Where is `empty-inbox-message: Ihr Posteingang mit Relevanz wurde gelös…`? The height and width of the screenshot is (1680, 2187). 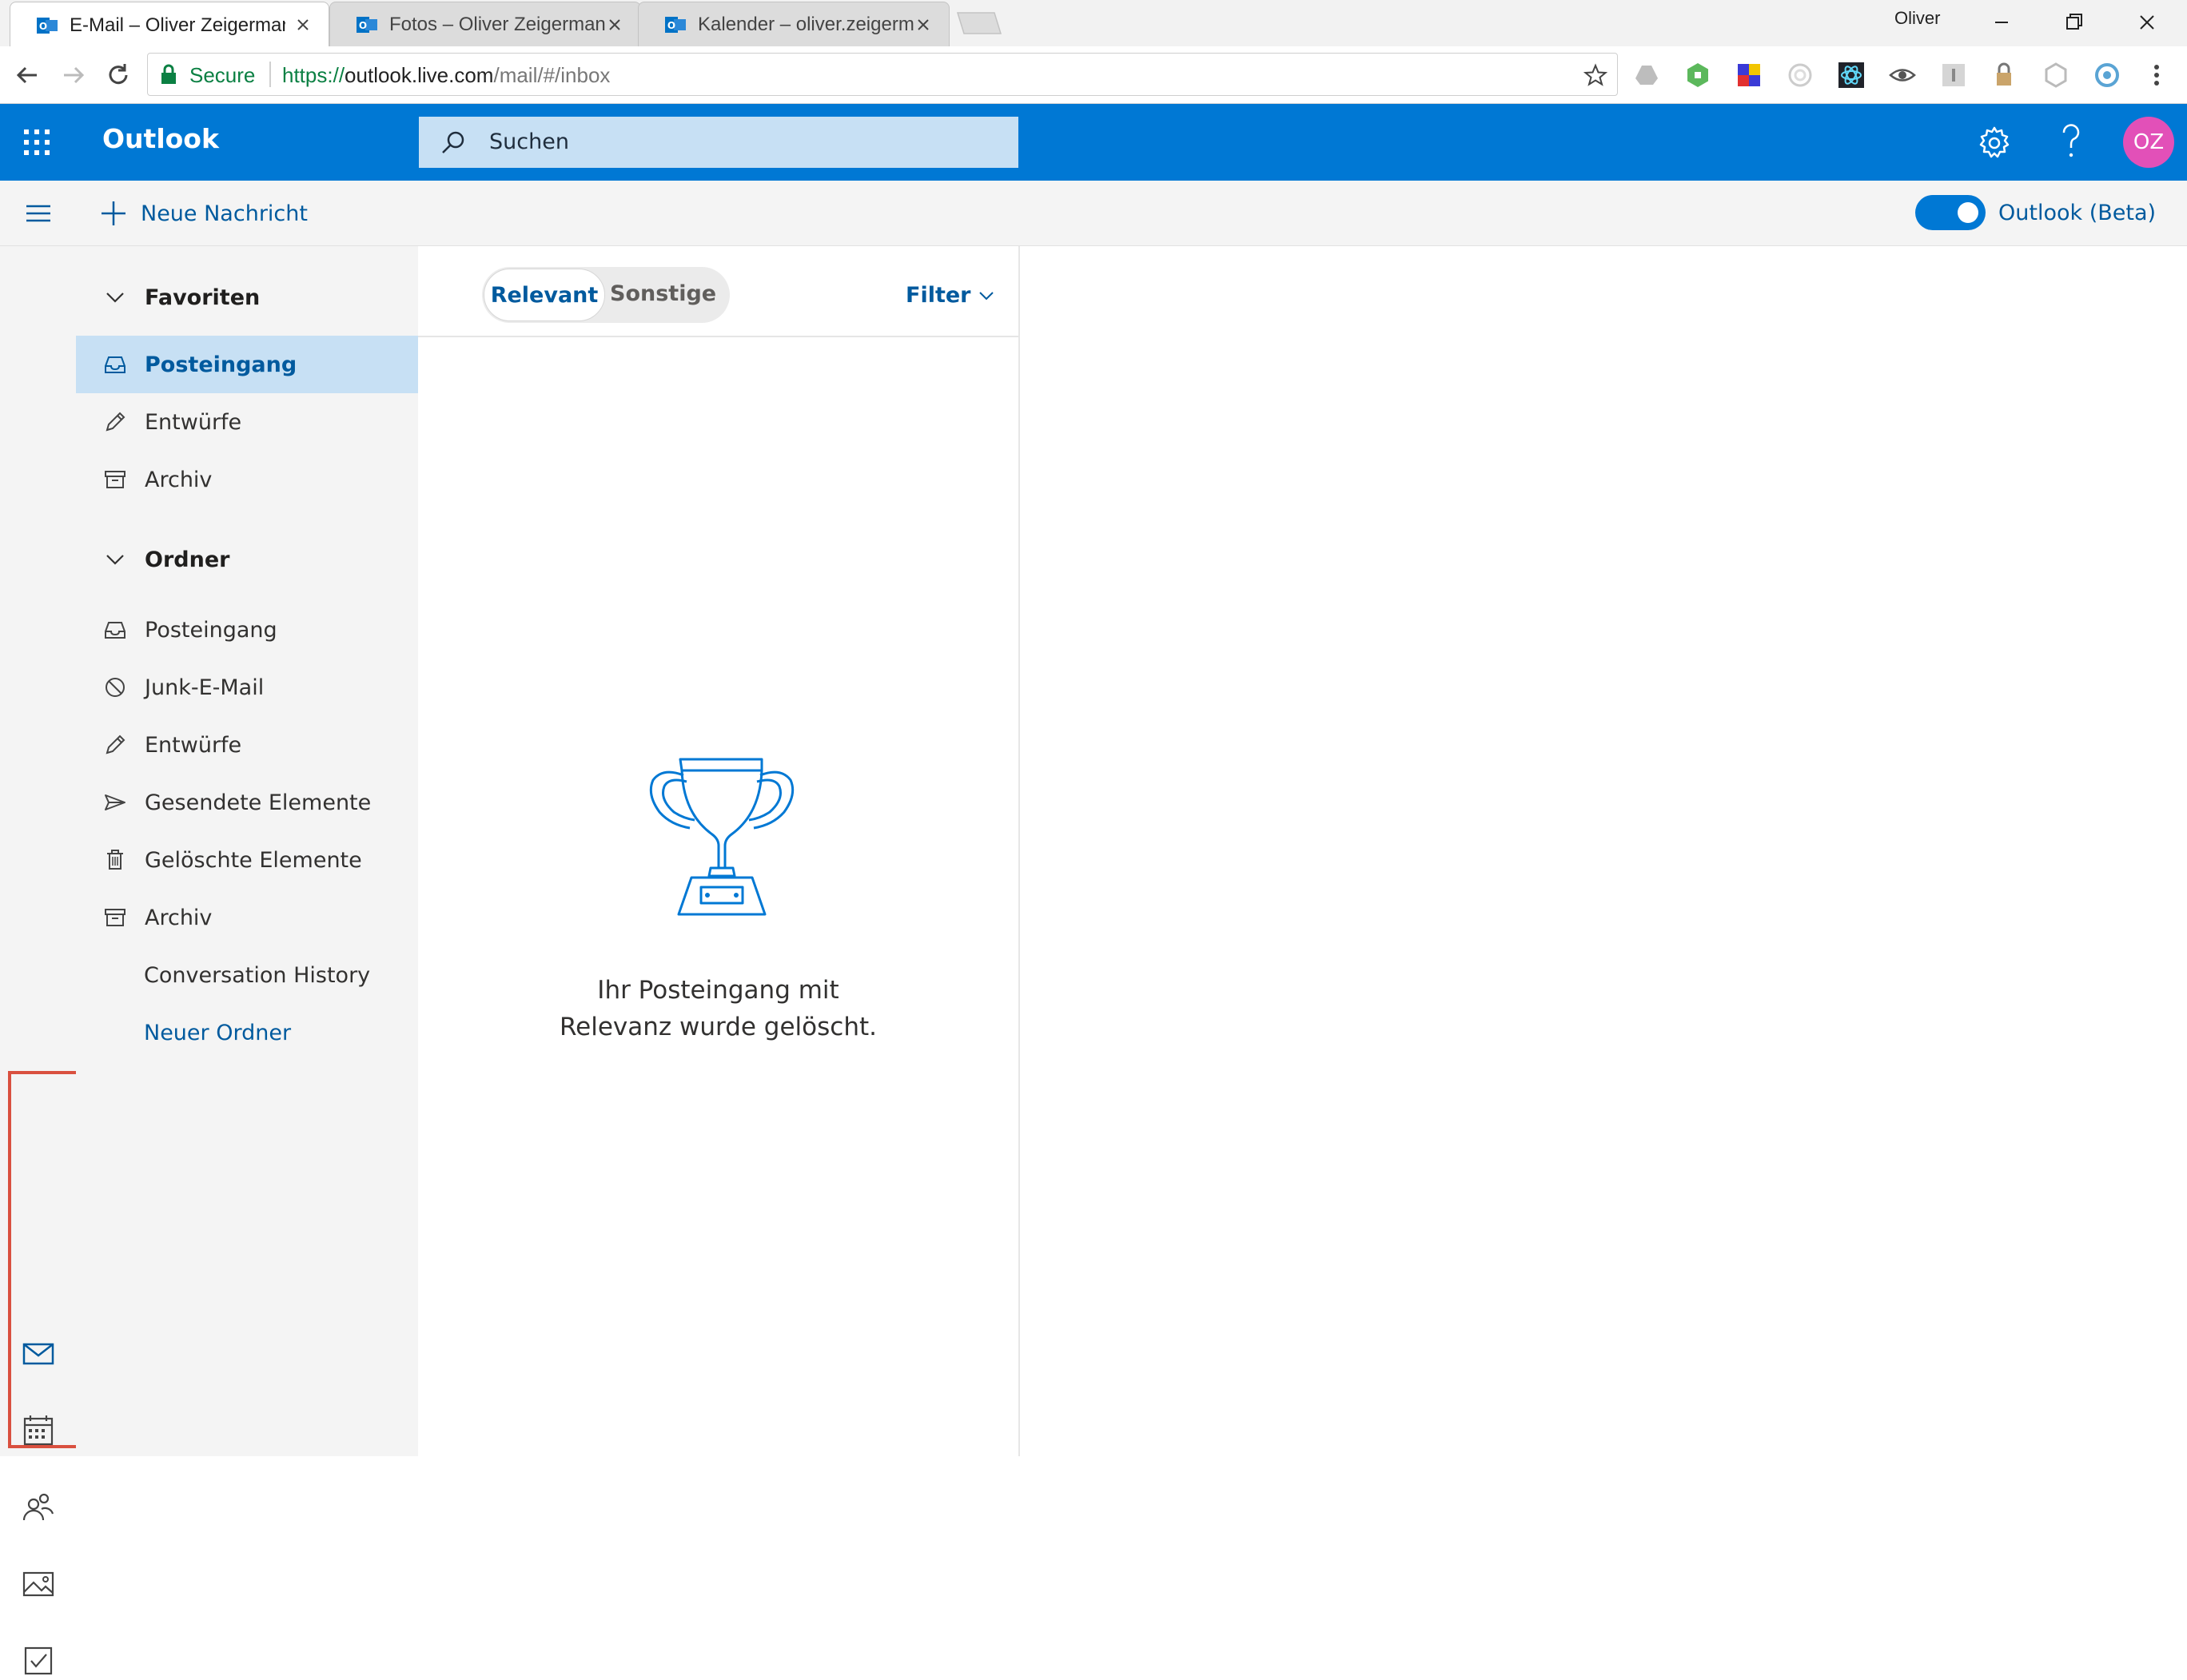
empty-inbox-message: Ihr Posteingang mit Relevanz wurde gelös… is located at coordinates (718, 1008).